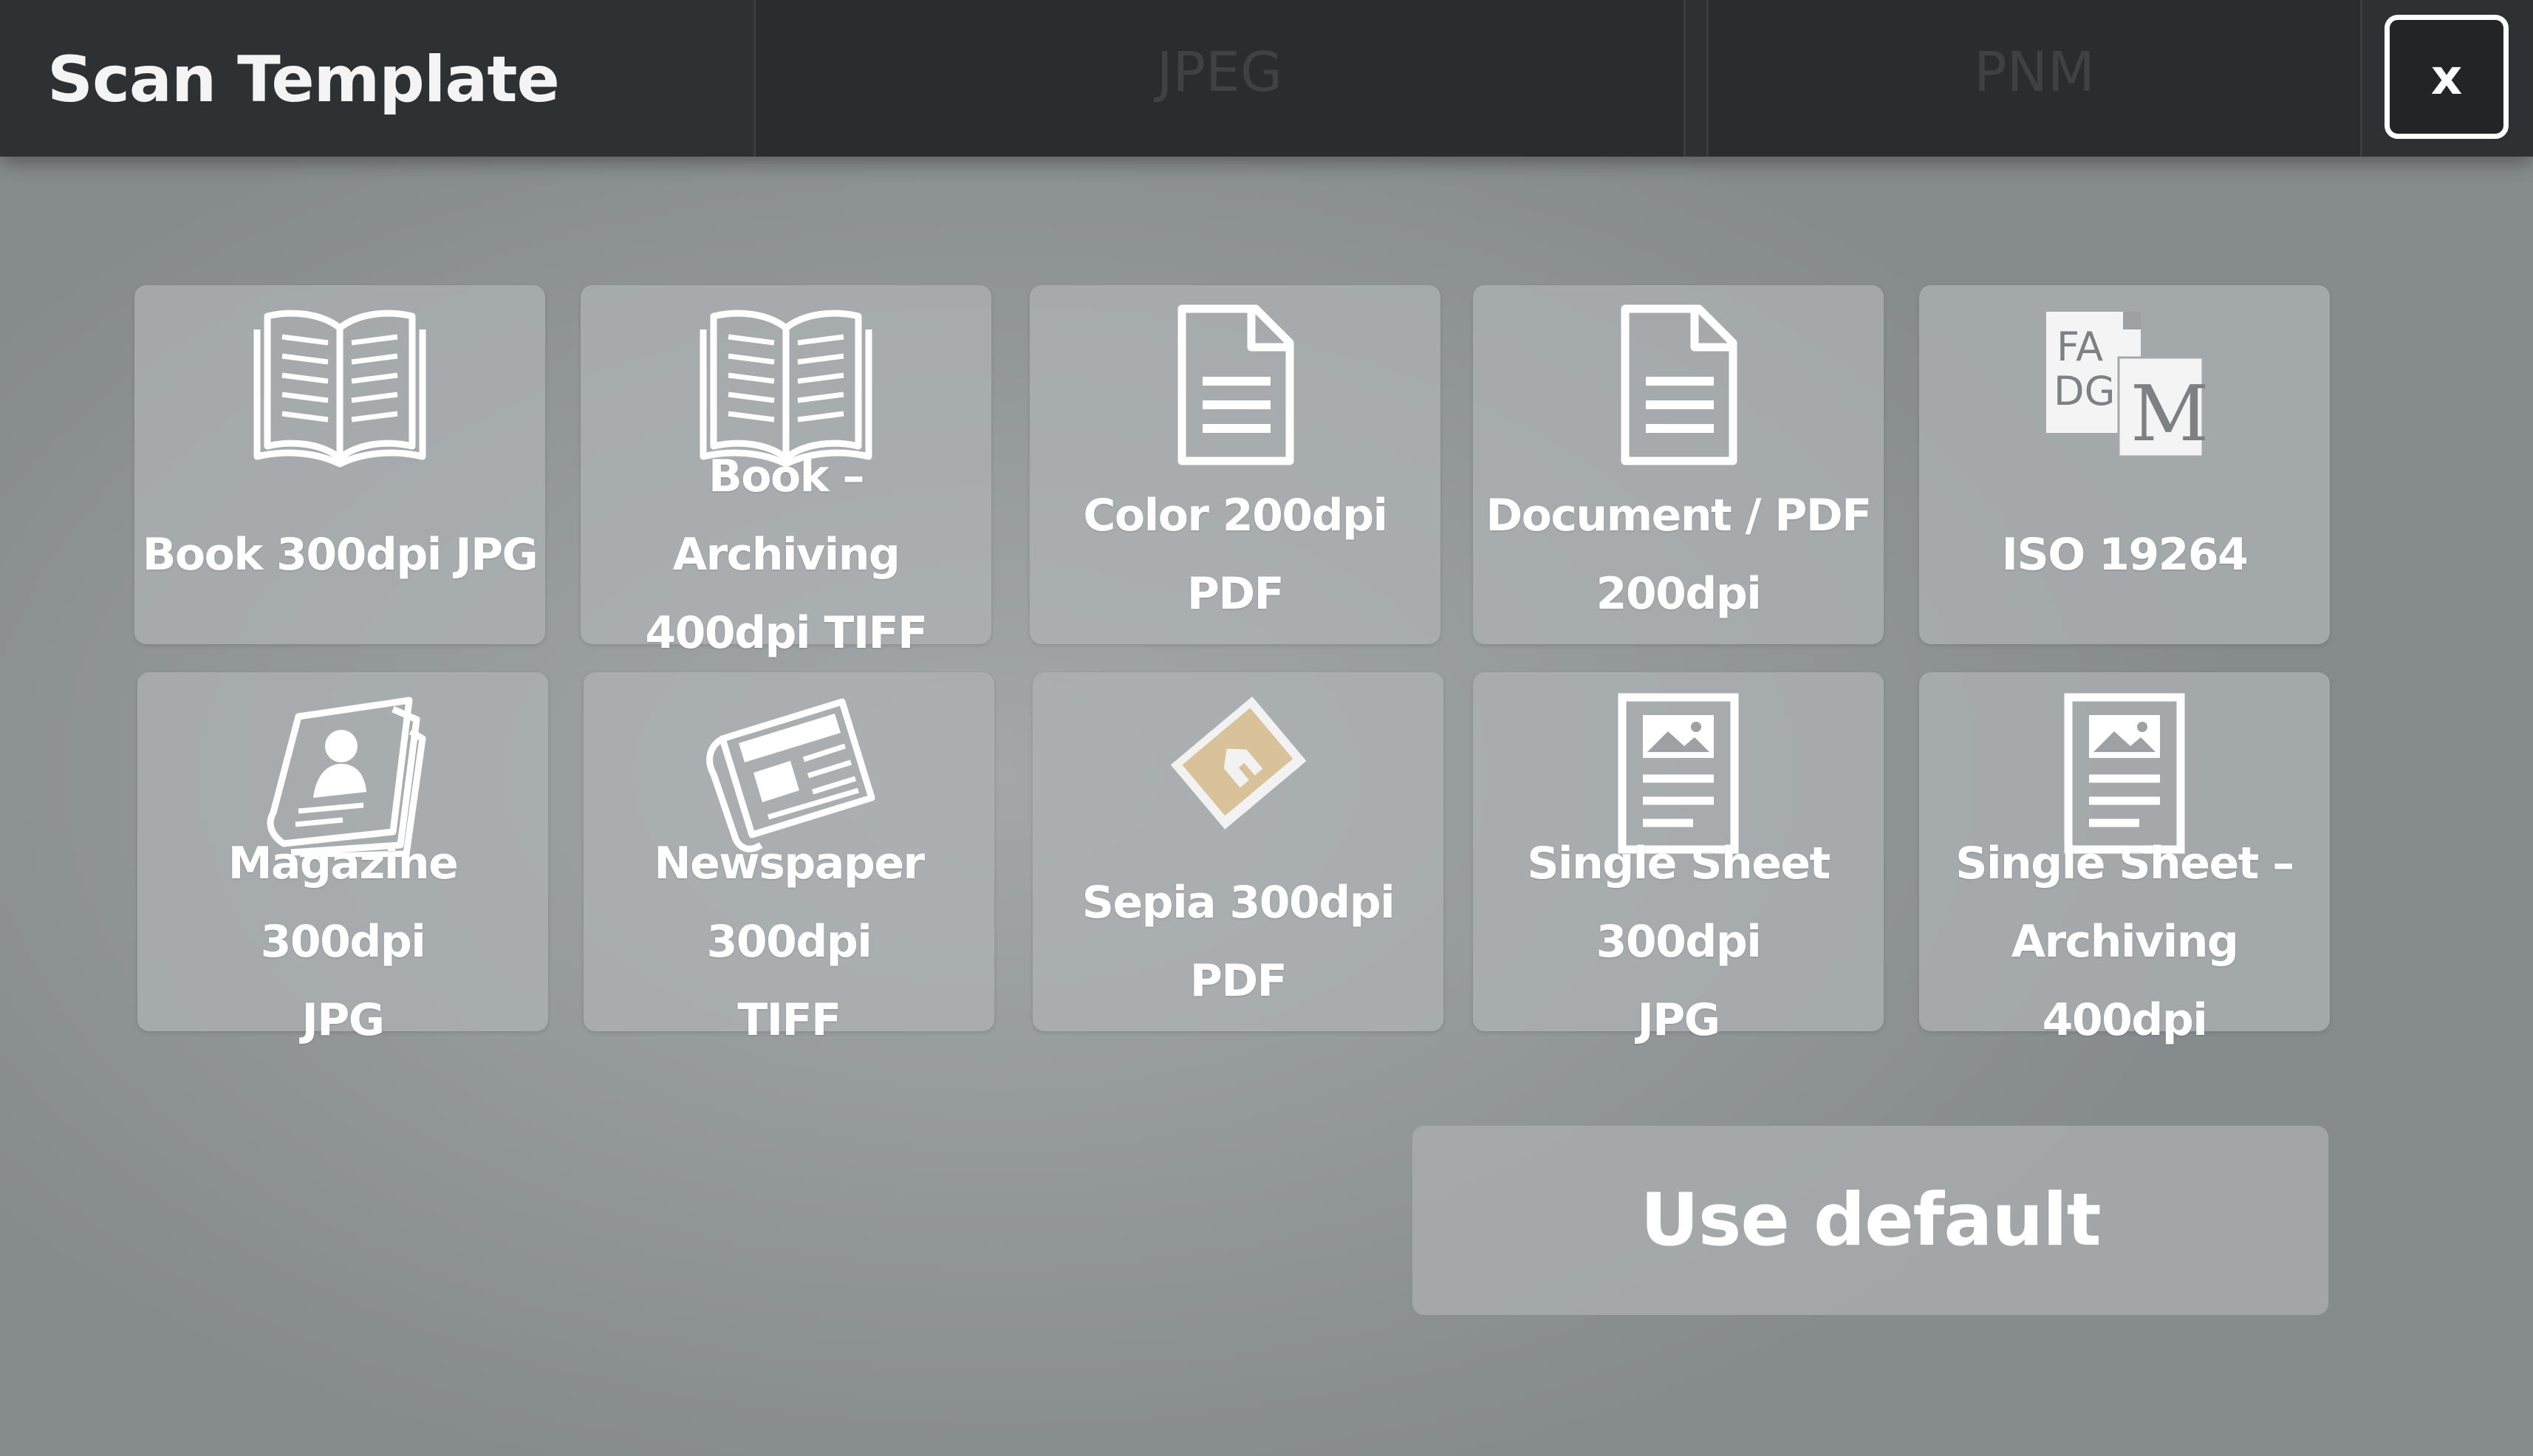 Image resolution: width=2533 pixels, height=1456 pixels. I want to click on template-tile-color-200dpi-pdf: Color 200dpi PDF, so click(1235, 464).